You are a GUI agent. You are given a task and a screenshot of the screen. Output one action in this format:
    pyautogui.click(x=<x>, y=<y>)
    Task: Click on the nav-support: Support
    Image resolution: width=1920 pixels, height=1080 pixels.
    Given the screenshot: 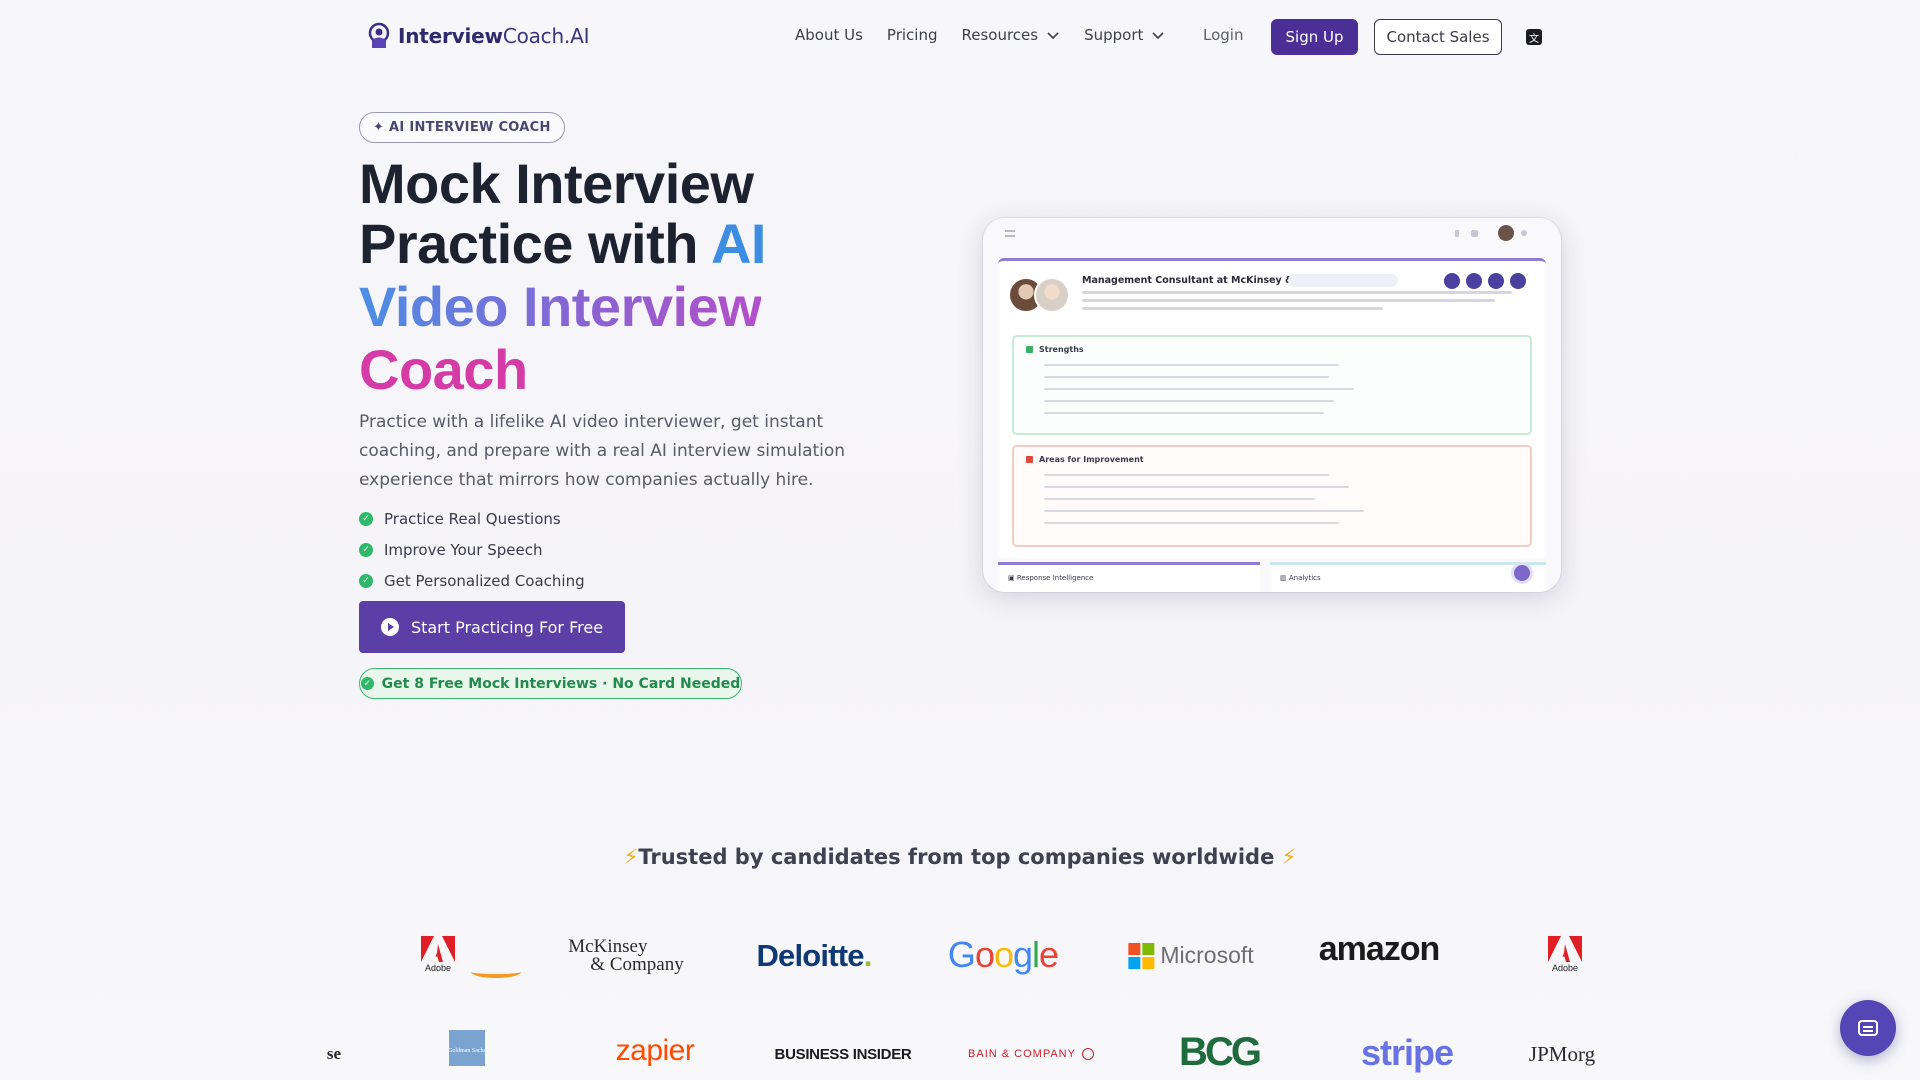 What is the action you would take?
    pyautogui.click(x=1124, y=35)
    